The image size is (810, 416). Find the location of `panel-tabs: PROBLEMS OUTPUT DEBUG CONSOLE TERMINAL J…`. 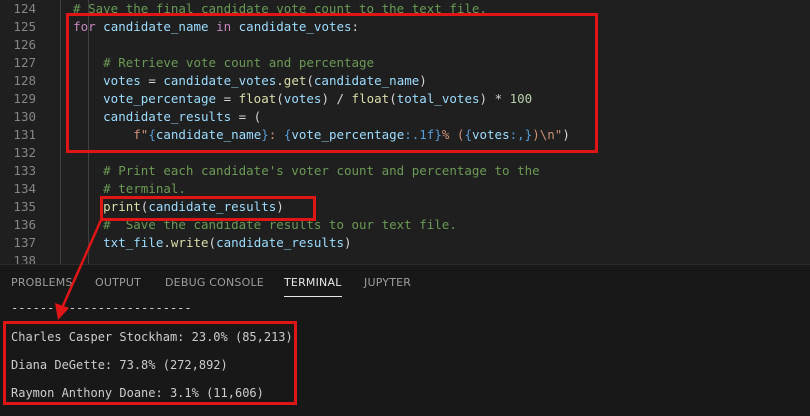

panel-tabs: PROBLEMS OUTPUT DEBUG CONSOLE TERMINAL J… is located at coordinates (405, 283).